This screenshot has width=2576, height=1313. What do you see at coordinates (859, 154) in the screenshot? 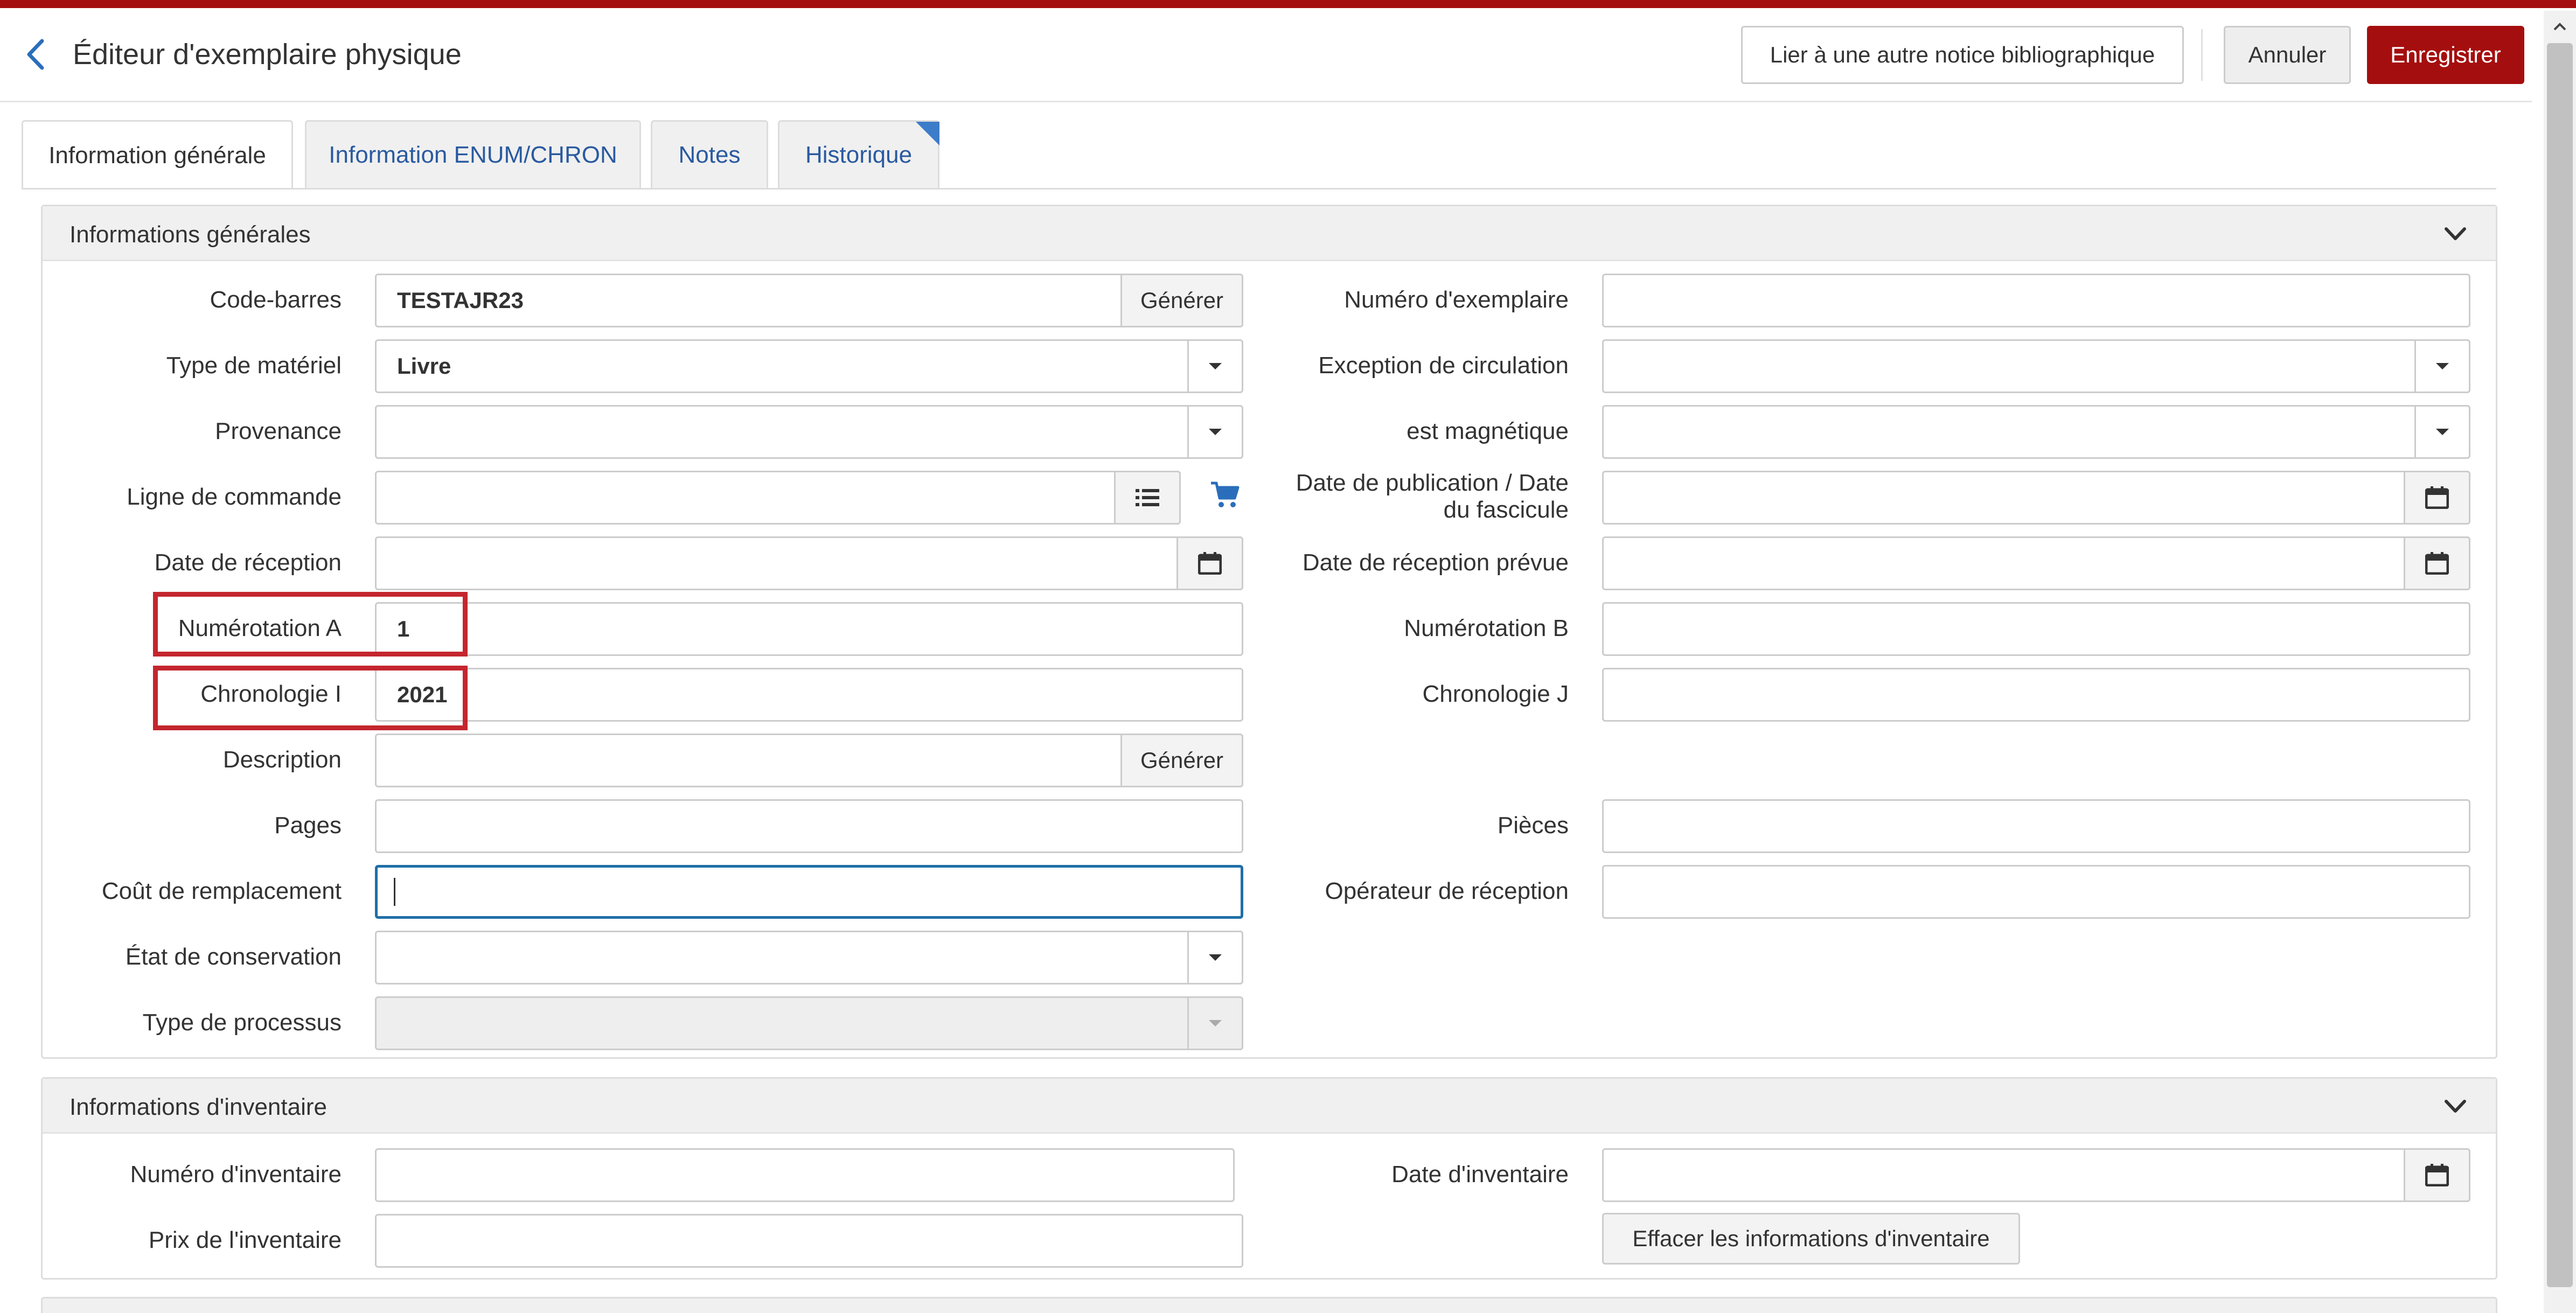
I see `tab-history: Historique` at bounding box center [859, 154].